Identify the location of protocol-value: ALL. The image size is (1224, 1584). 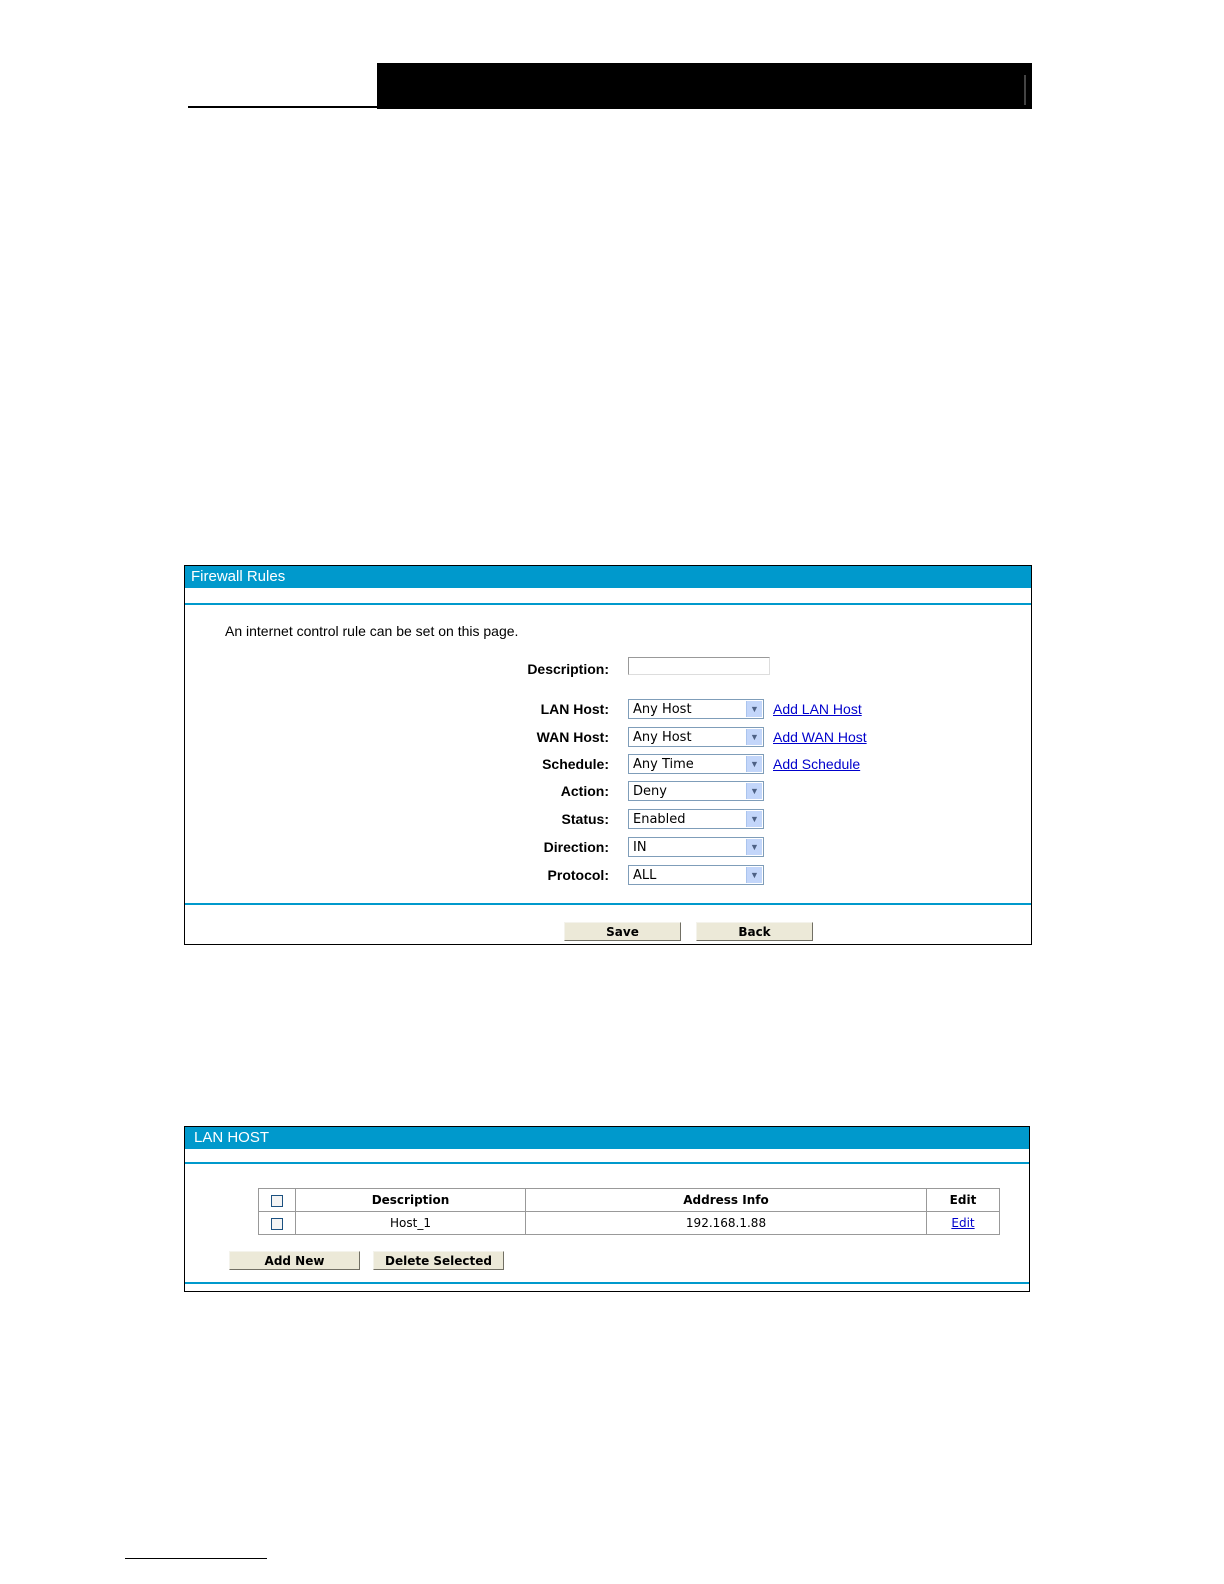
(645, 875).